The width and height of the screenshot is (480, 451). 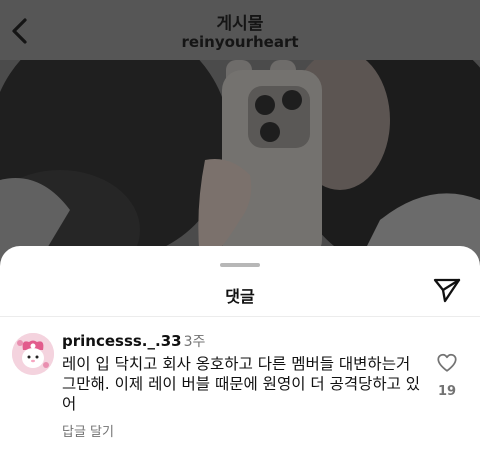 What do you see at coordinates (122, 341) in the screenshot?
I see `comment-username: princesss._.33` at bounding box center [122, 341].